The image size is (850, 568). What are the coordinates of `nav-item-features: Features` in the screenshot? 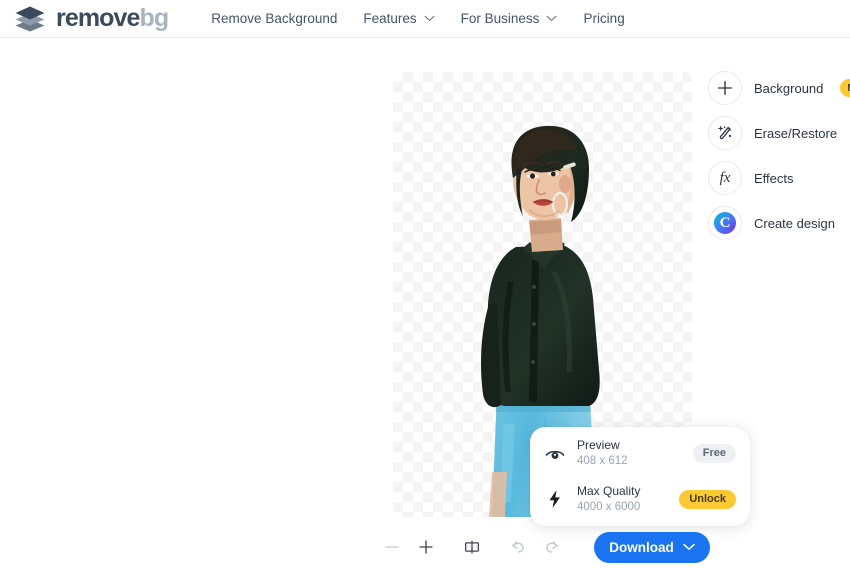 It's located at (398, 18).